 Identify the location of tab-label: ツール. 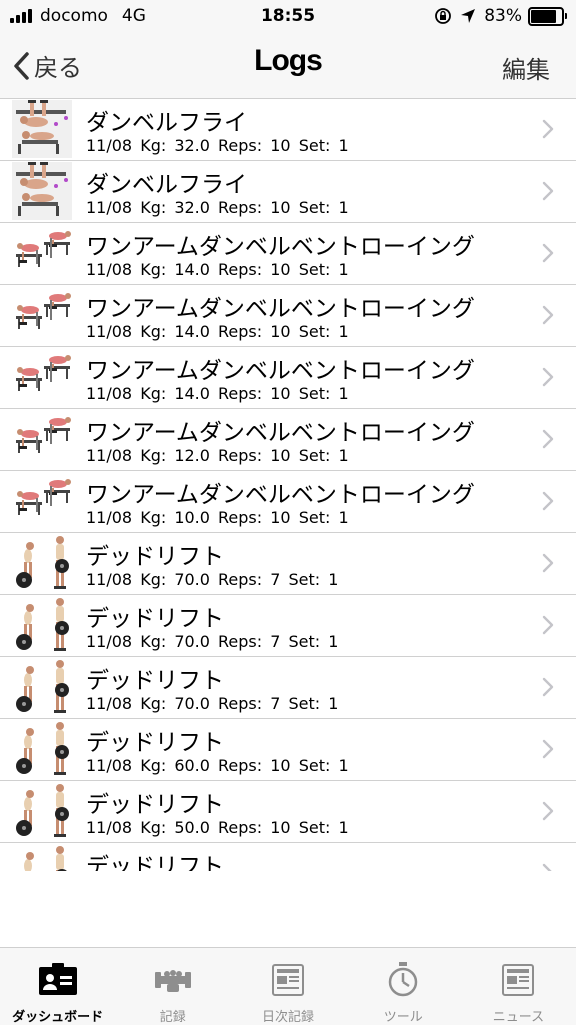
(403, 1017).